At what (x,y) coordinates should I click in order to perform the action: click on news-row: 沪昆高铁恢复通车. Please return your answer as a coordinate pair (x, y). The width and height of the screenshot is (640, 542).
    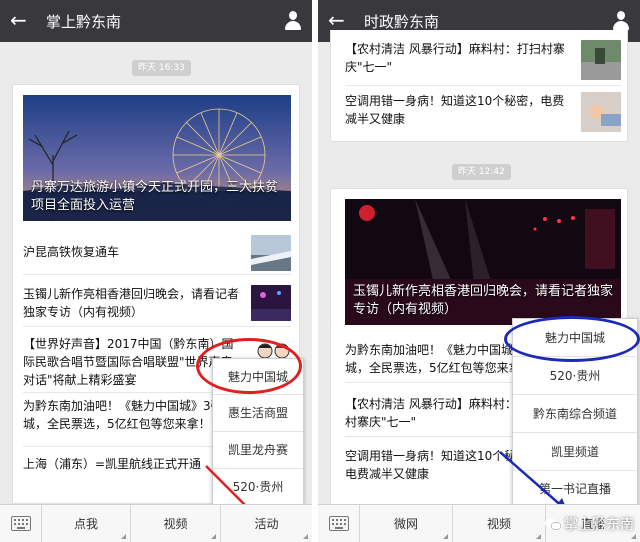
    Looking at the image, I should click on (157, 253).